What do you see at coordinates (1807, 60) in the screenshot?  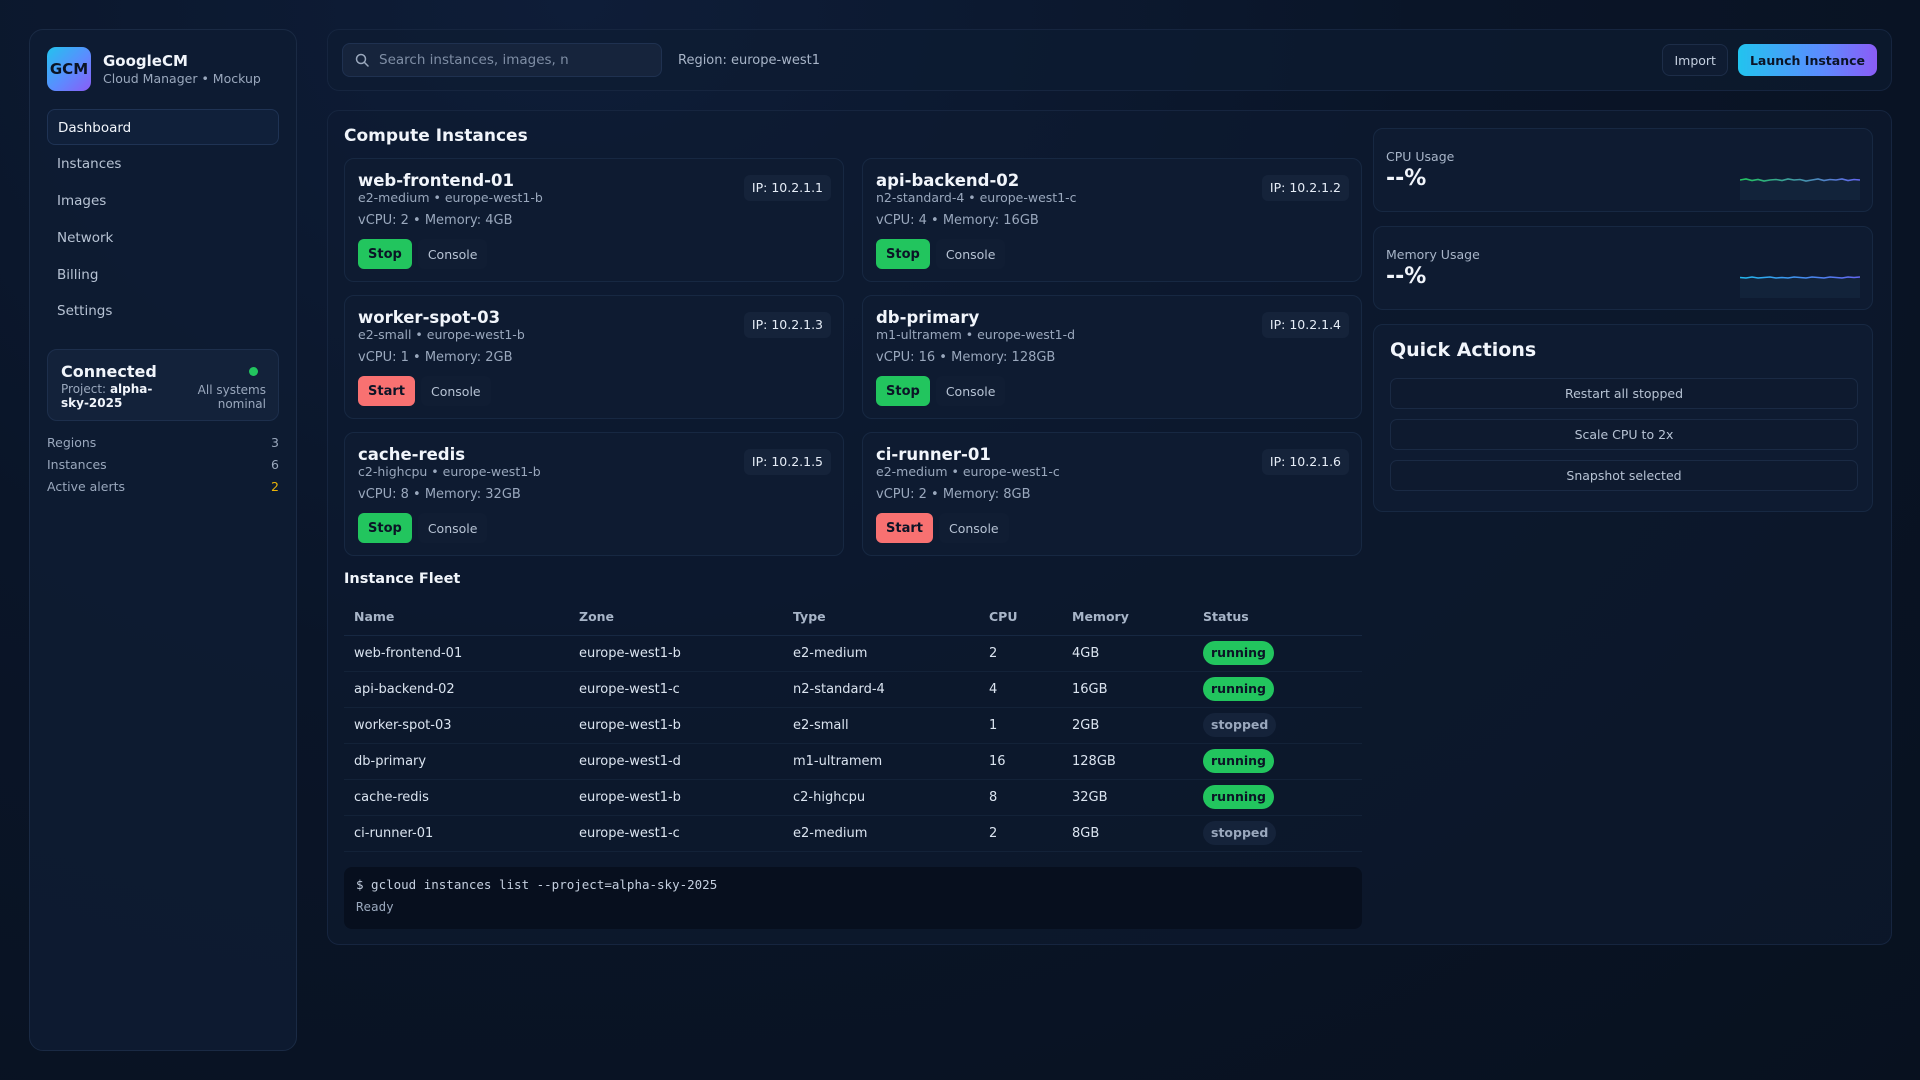 I see `launch-instance-button: Launch Instance` at bounding box center [1807, 60].